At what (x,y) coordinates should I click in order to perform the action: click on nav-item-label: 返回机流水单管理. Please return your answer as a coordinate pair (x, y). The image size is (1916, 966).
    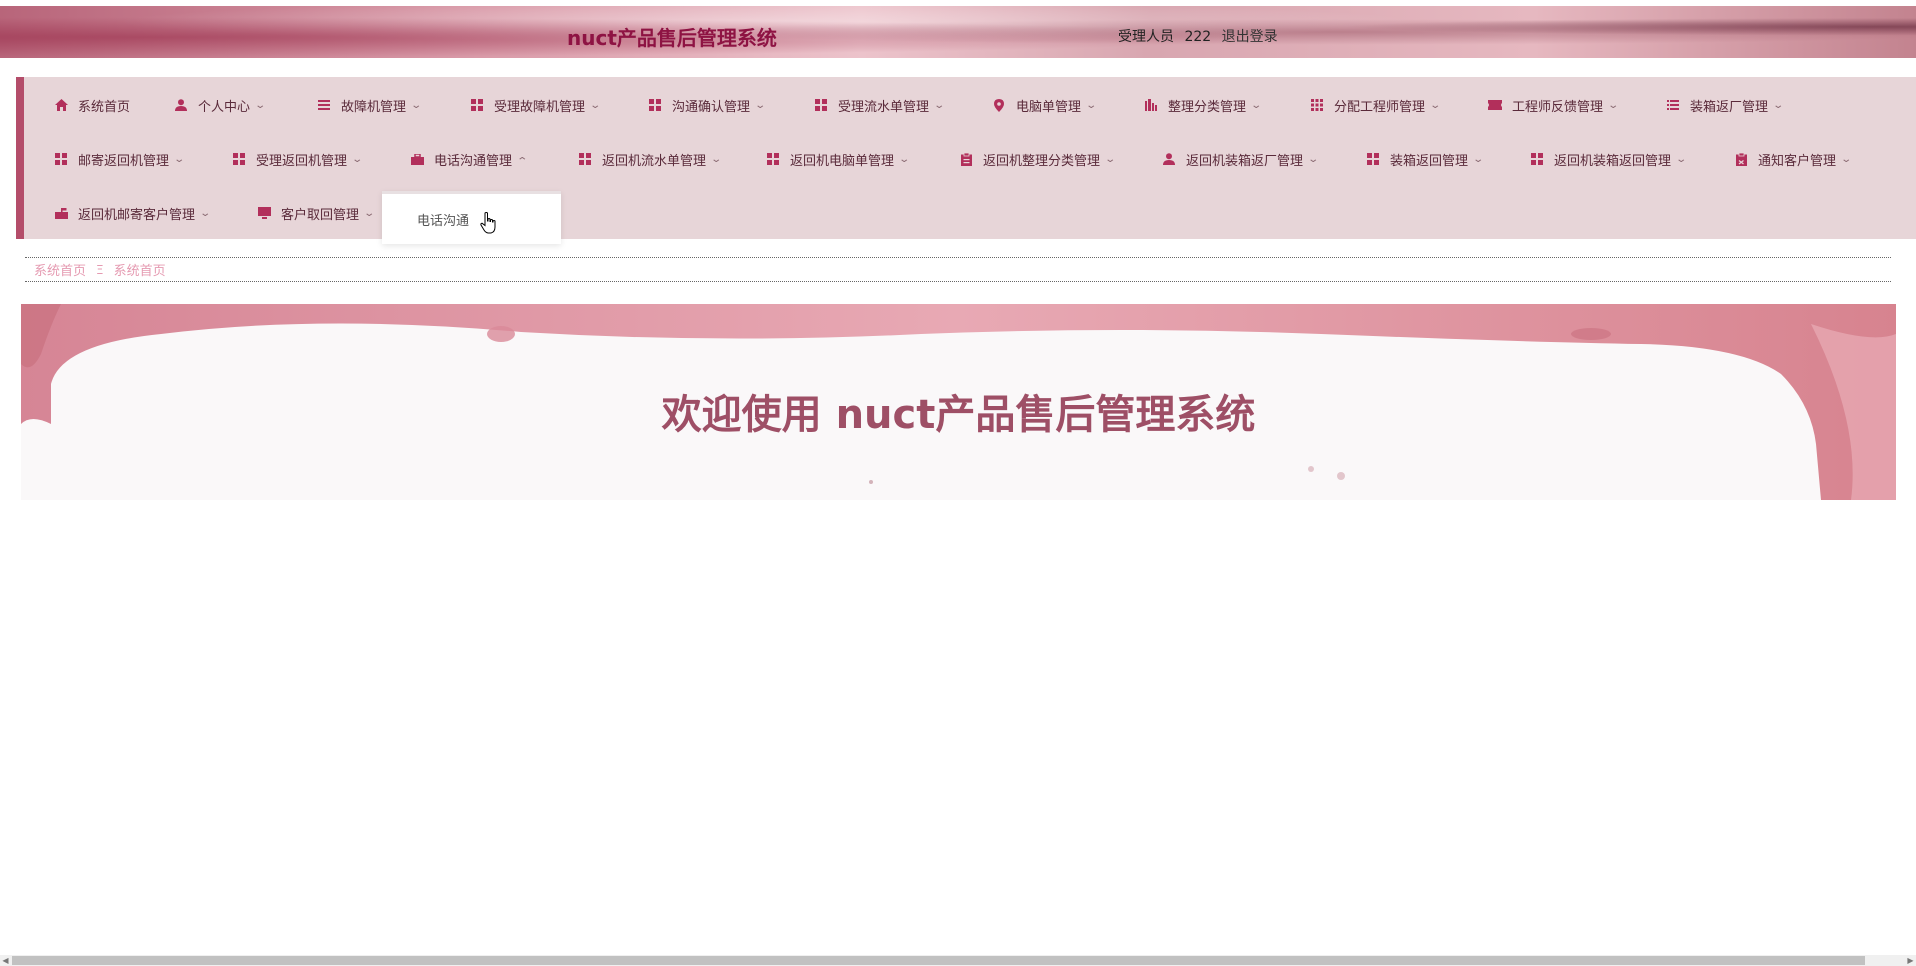
    Looking at the image, I should click on (654, 161).